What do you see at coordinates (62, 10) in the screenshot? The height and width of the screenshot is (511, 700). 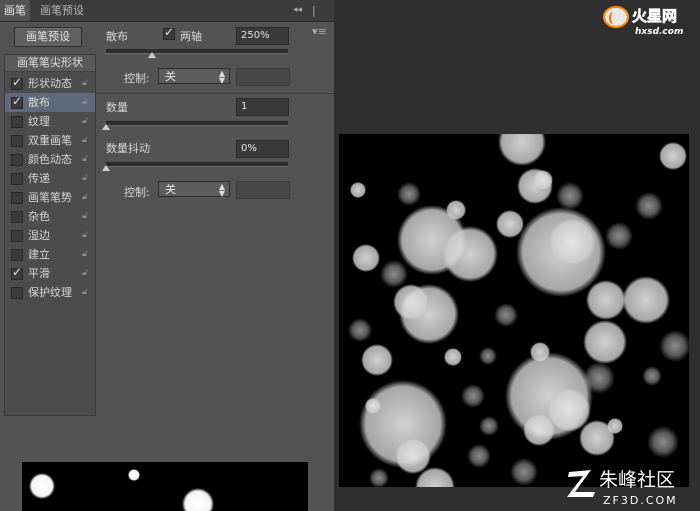 I see `tab-brush-preset: 画笔预设` at bounding box center [62, 10].